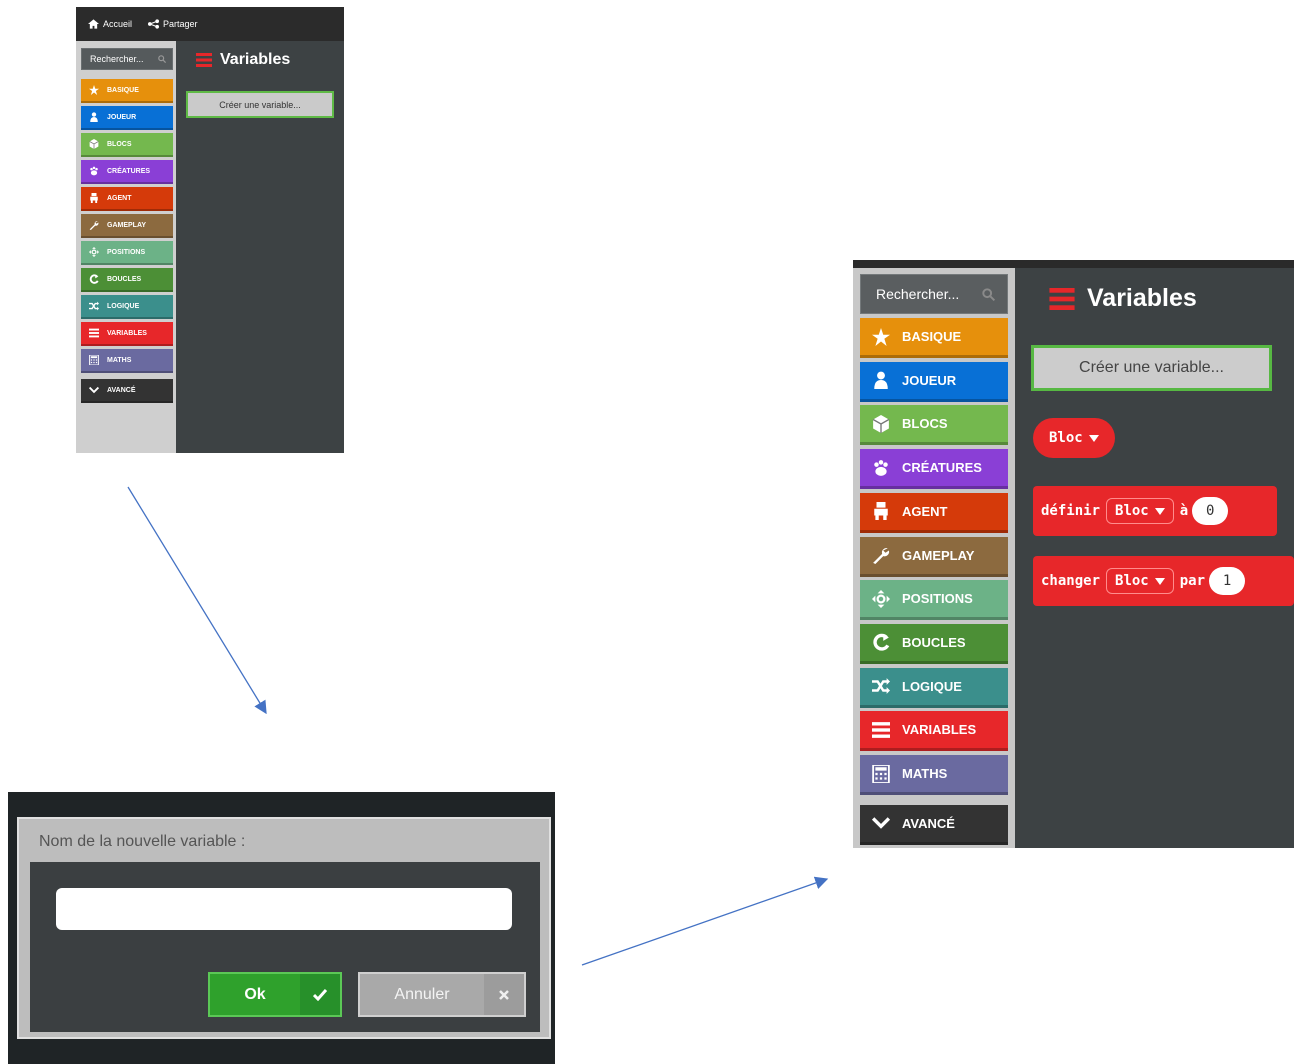 The image size is (1301, 1064). I want to click on set-to-keyword: à, so click(1184, 511).